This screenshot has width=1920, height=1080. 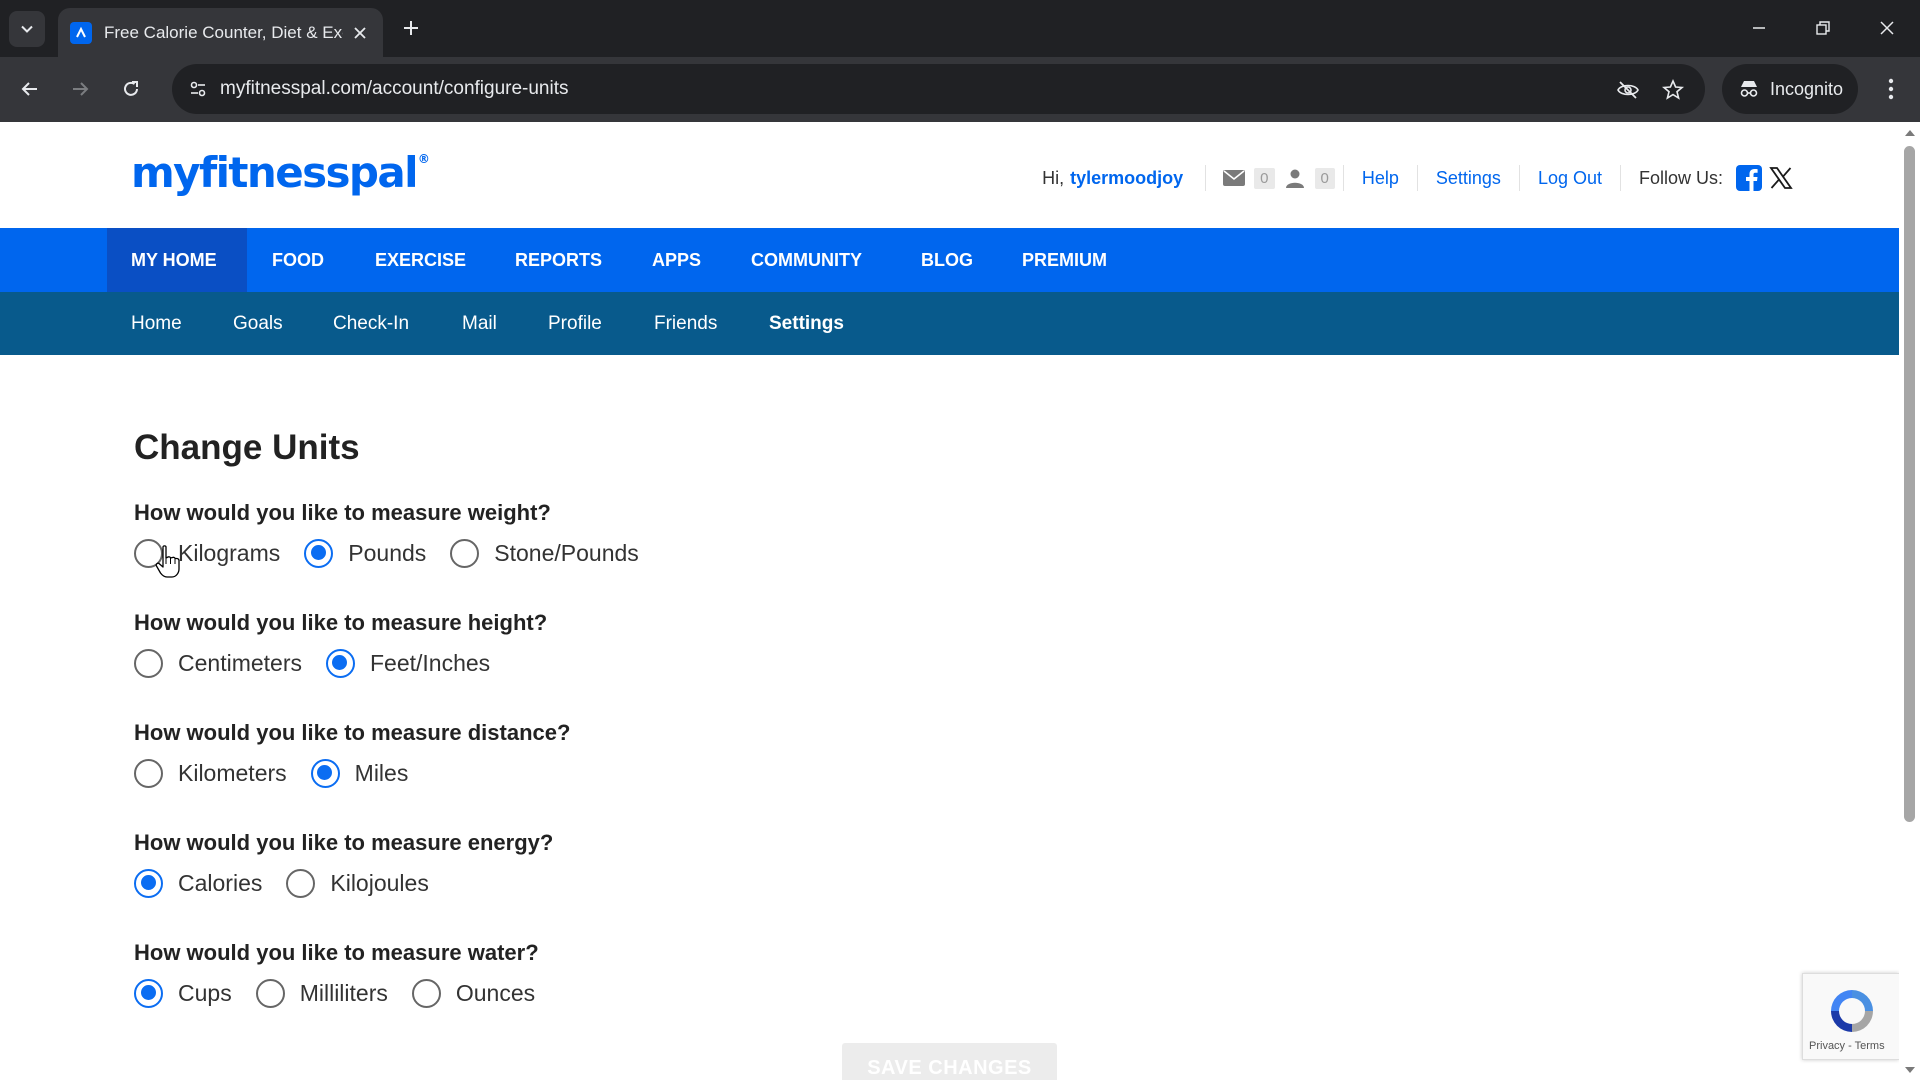 I want to click on scroll-down-arrow-icon, so click(x=1909, y=1070).